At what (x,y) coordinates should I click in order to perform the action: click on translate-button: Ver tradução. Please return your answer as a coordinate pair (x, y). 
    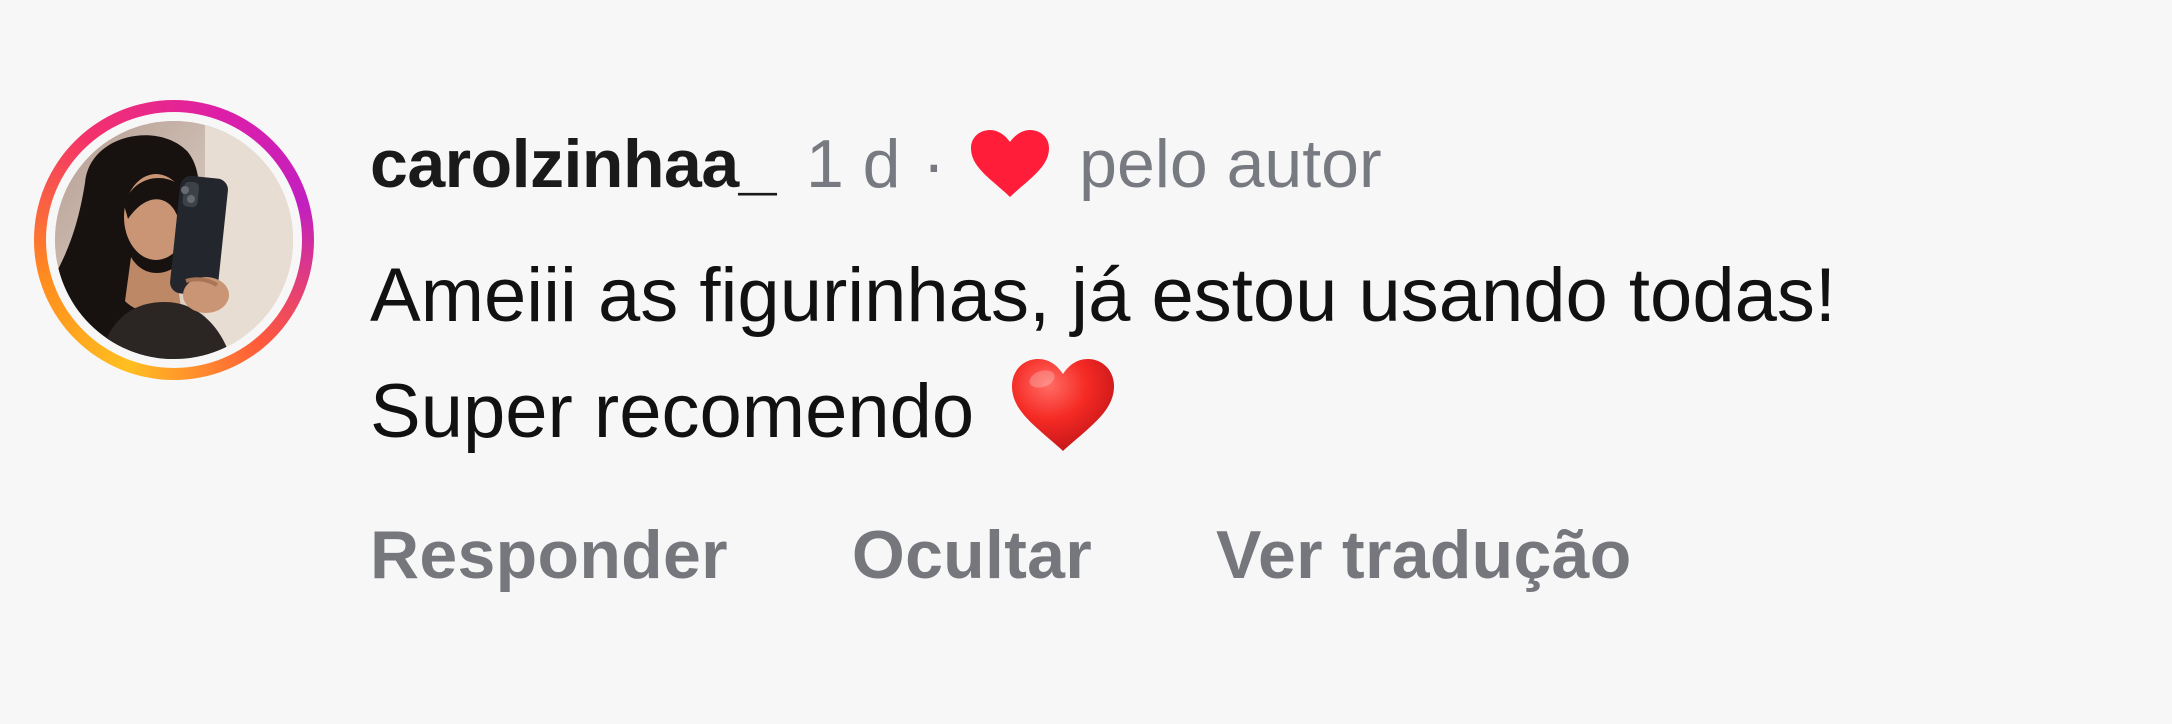
    Looking at the image, I should click on (1424, 555).